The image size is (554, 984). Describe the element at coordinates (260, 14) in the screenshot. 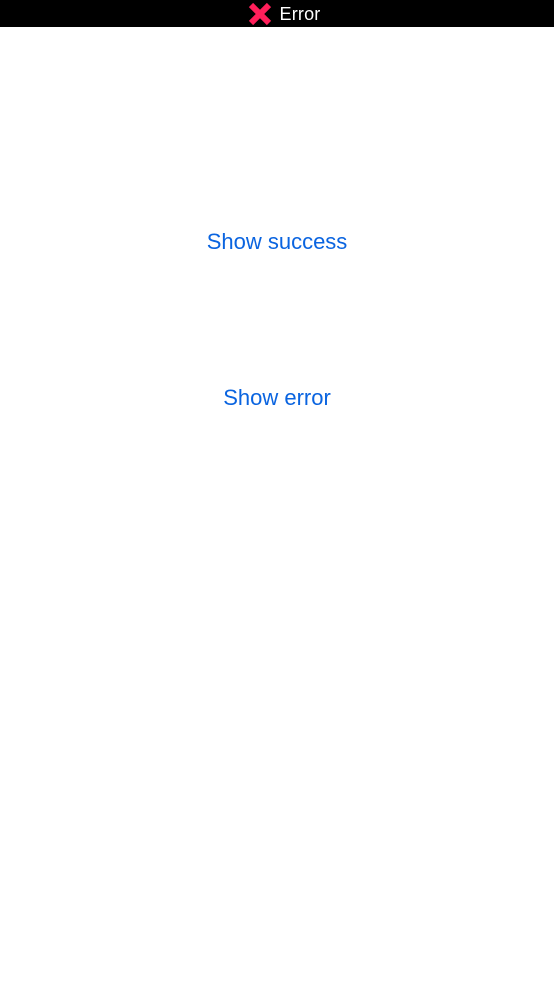

I see `close-icon` at that location.